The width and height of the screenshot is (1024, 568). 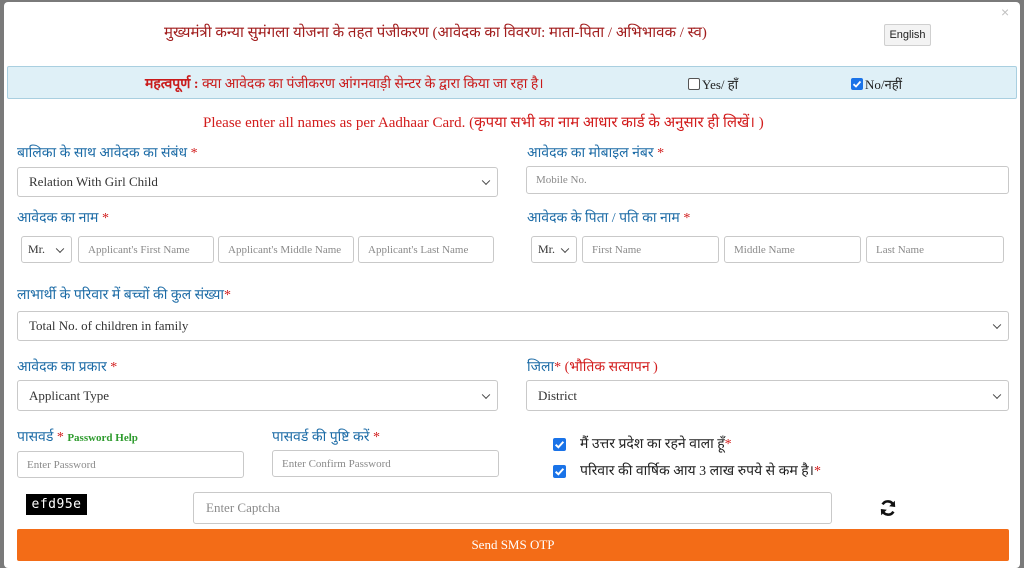 I want to click on up-resident-checkbox, so click(x=559, y=444).